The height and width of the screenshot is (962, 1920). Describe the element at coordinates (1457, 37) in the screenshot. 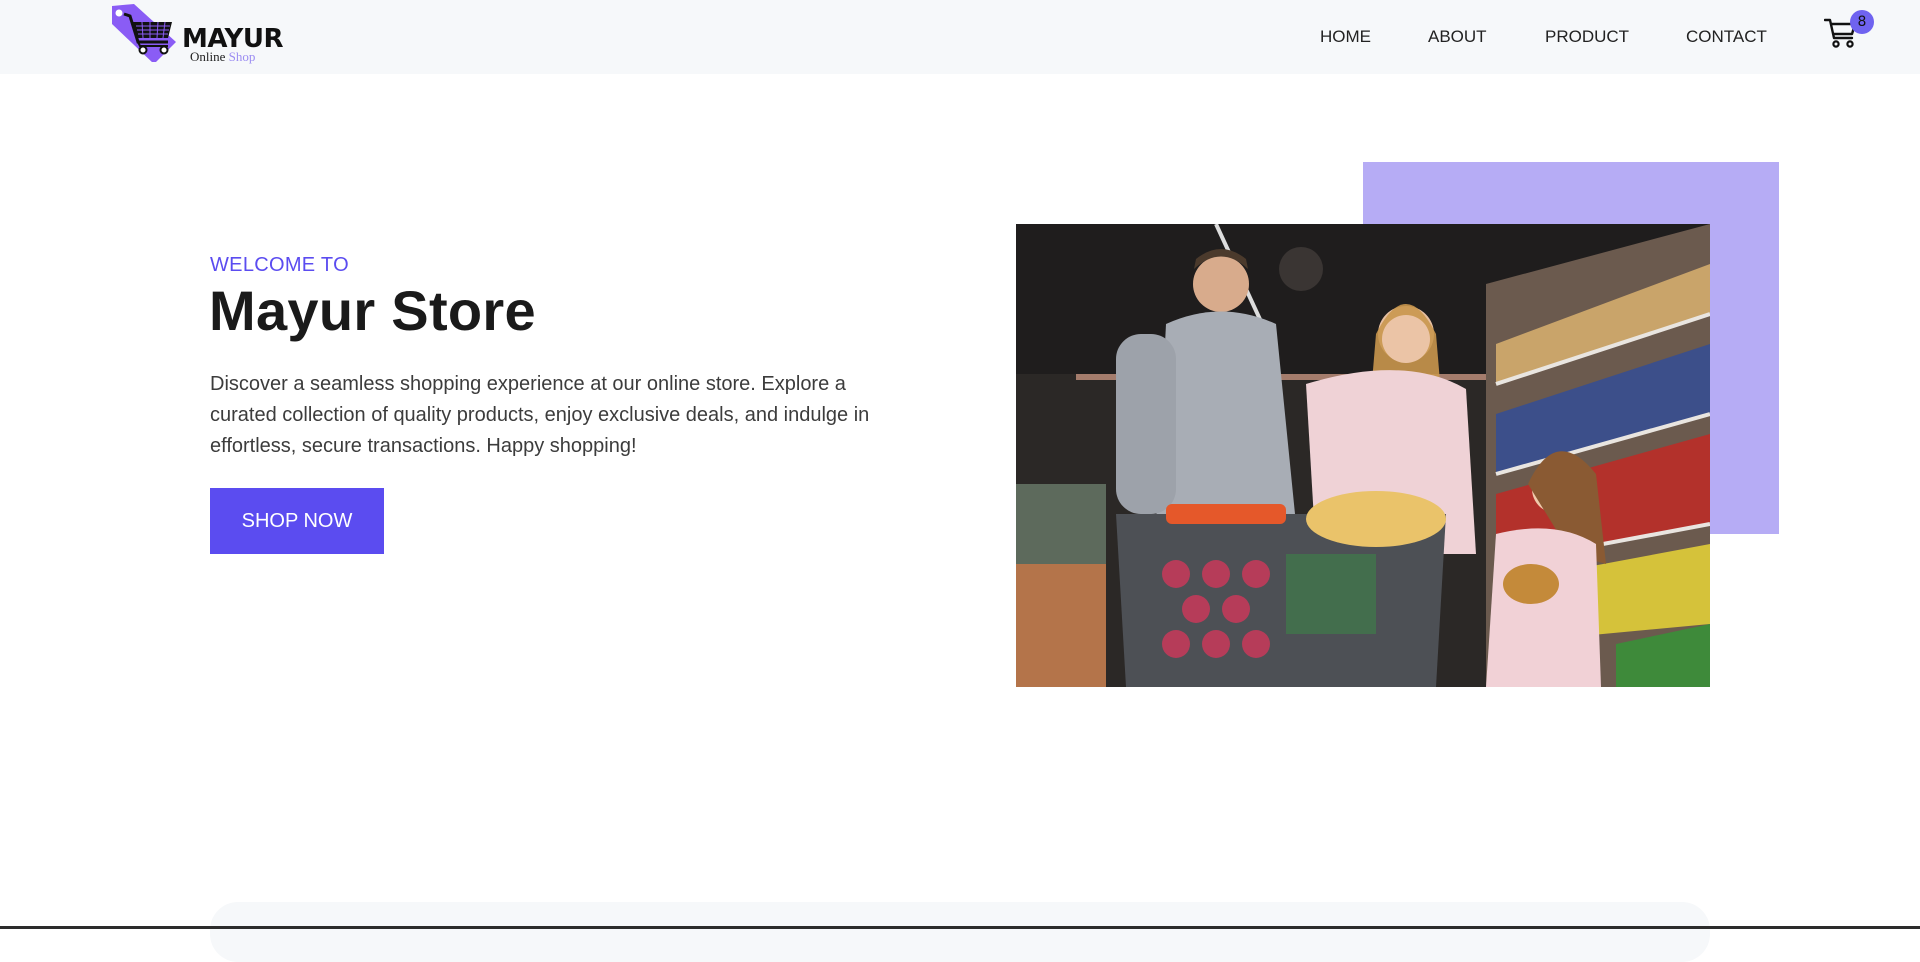

I see `nav-about-link: ABOUT` at that location.